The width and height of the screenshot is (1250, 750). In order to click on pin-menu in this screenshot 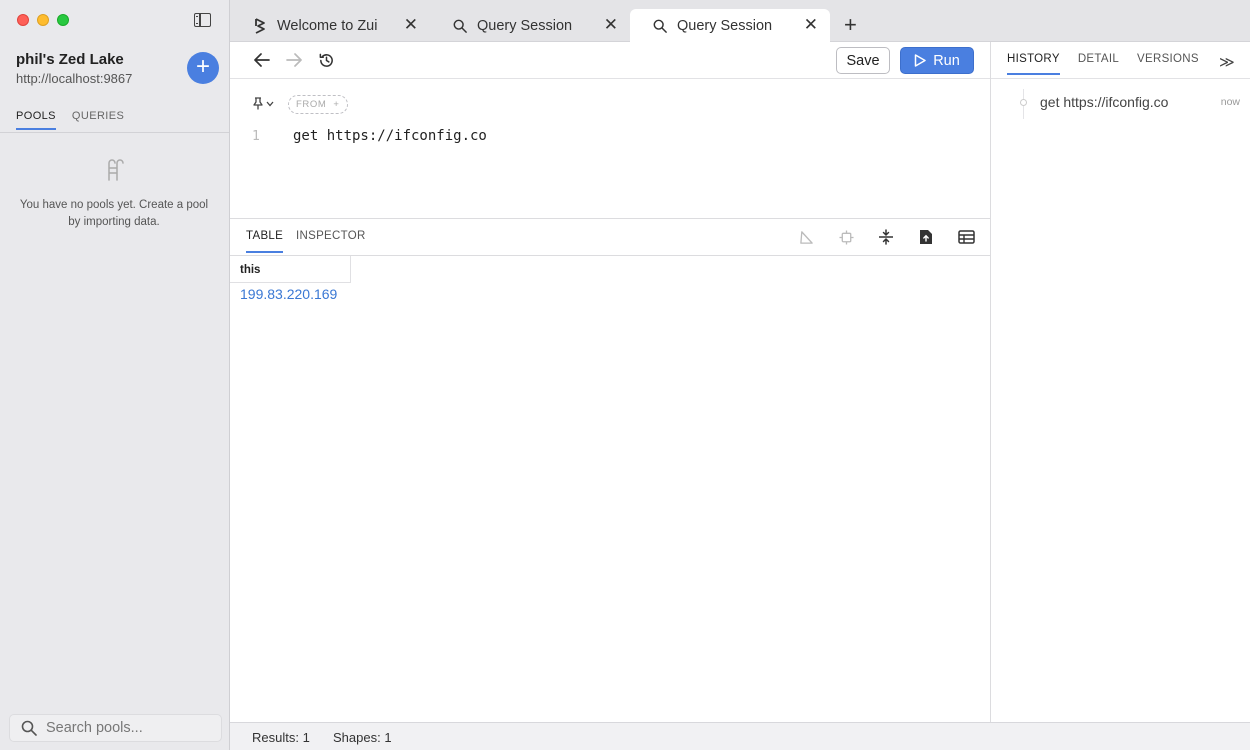, I will do `click(263, 103)`.